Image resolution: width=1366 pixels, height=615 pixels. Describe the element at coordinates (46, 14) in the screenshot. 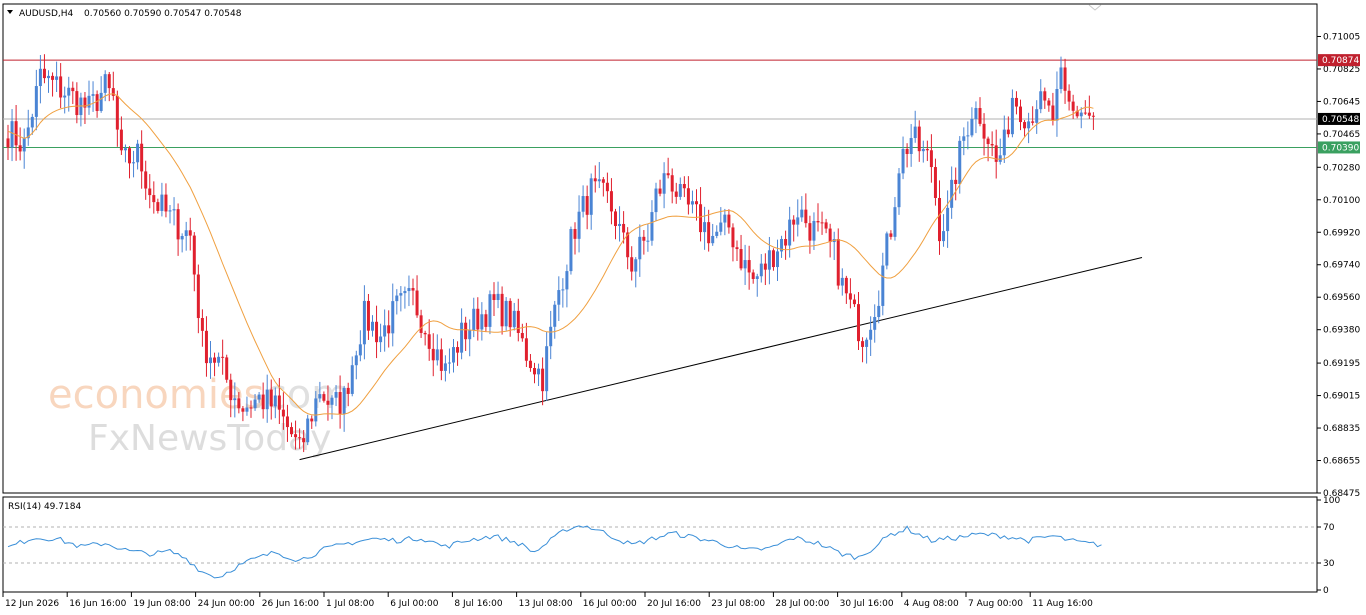

I see `symbol-label: AUDUSD,H4` at that location.